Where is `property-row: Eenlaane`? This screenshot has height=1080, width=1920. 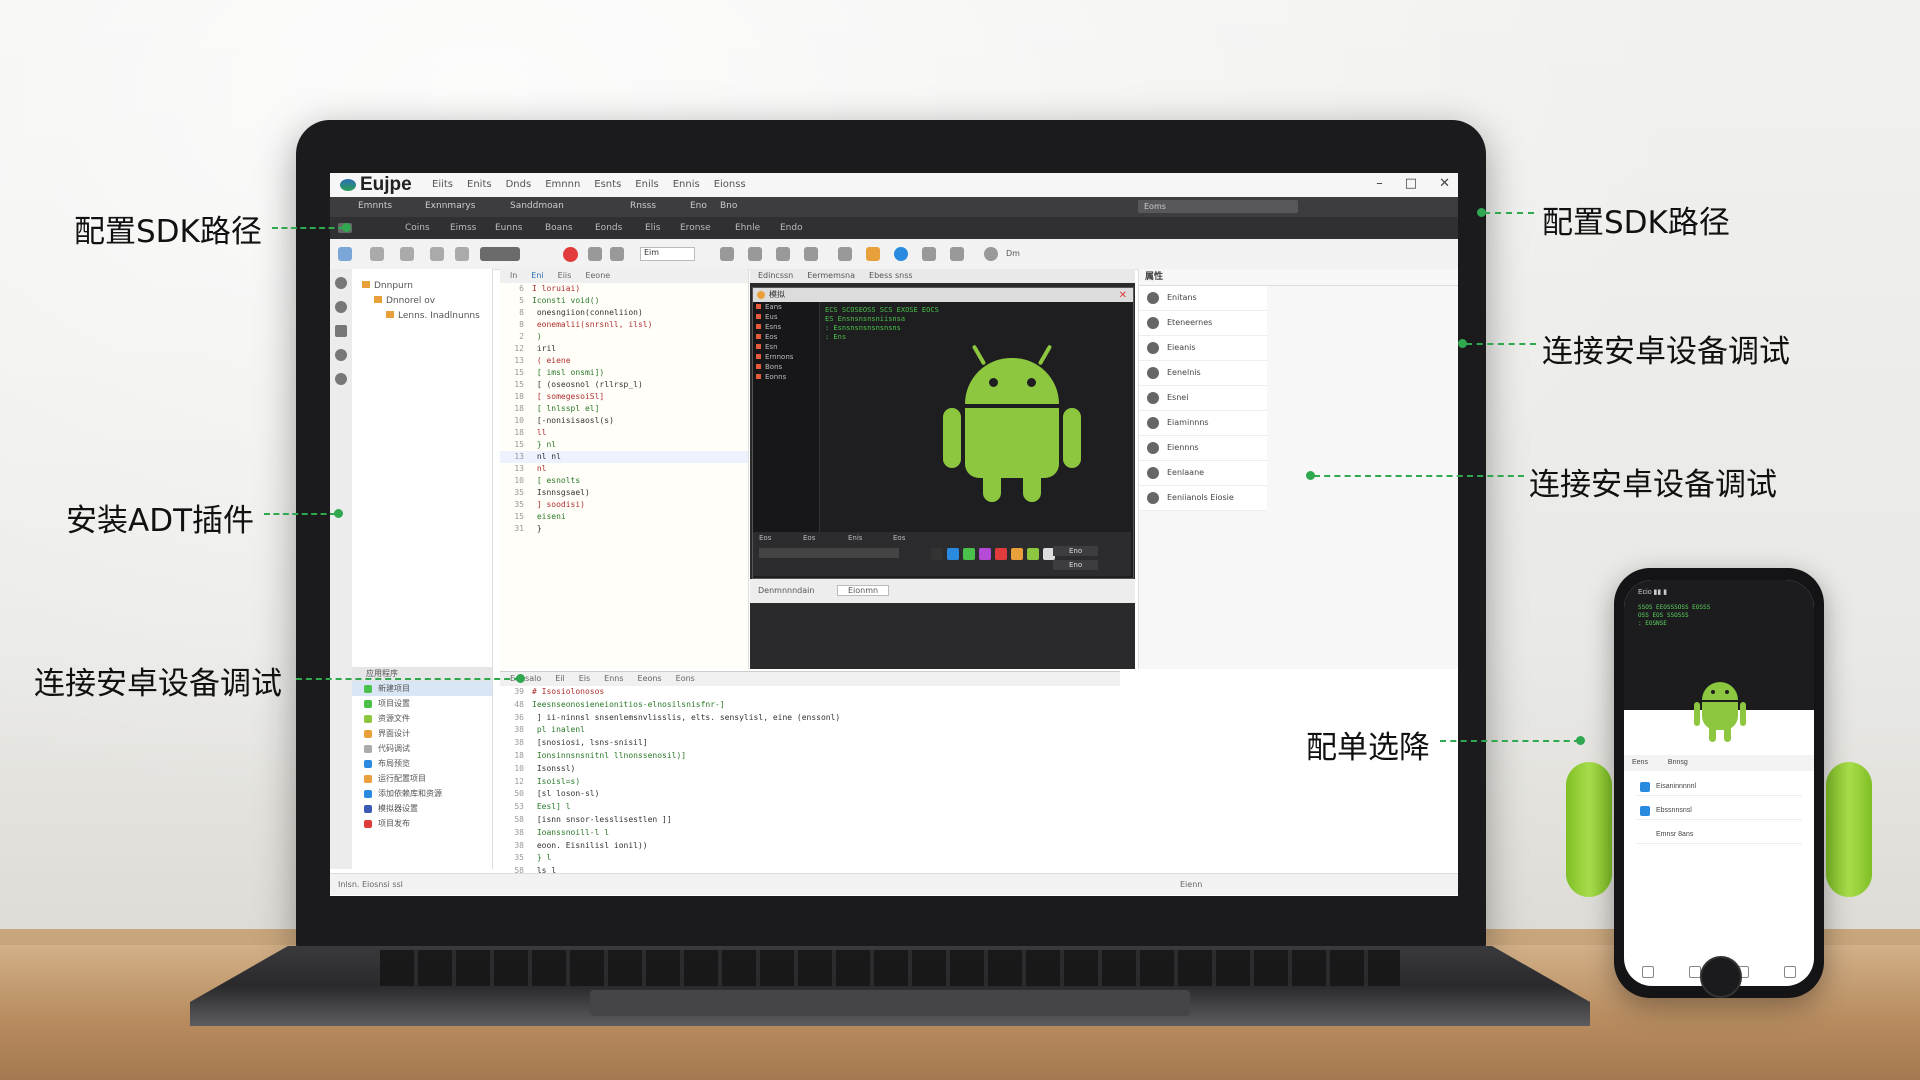
property-row: Eenlaane is located at coordinates (1203, 473).